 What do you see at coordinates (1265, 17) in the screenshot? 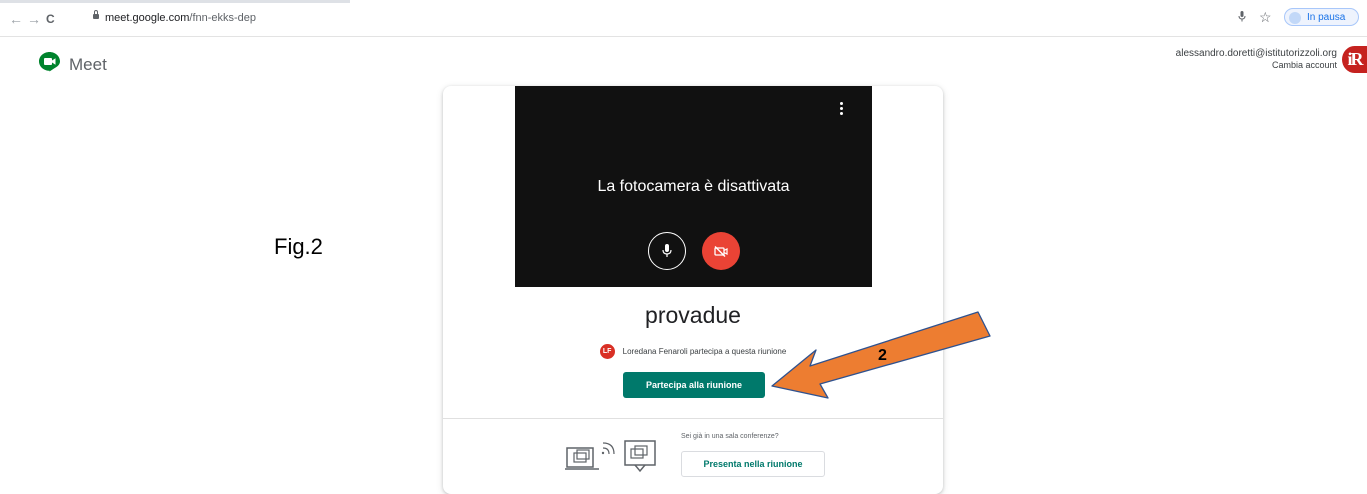
I see `star-icon: ☆` at bounding box center [1265, 17].